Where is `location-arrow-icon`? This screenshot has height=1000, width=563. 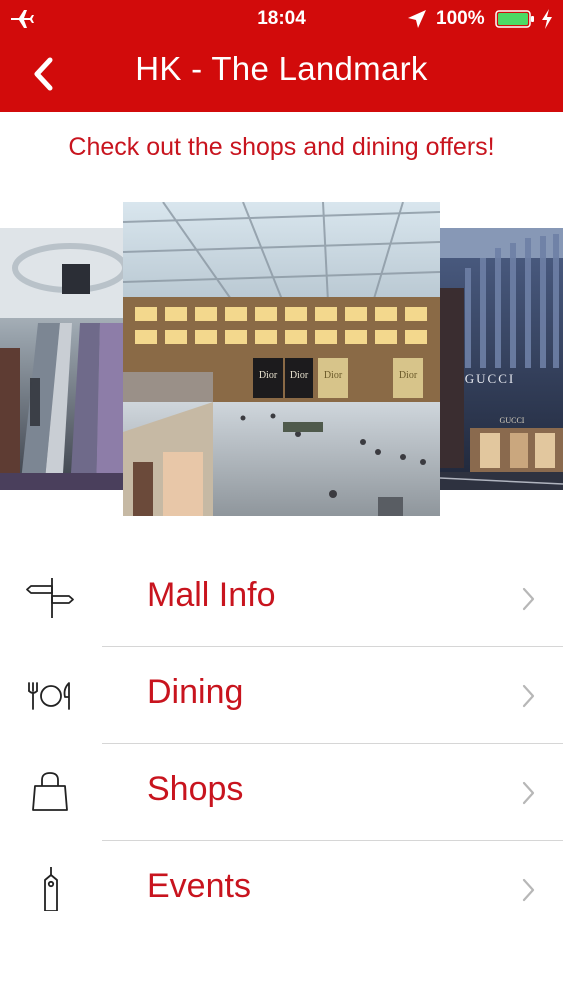 location-arrow-icon is located at coordinates (417, 19).